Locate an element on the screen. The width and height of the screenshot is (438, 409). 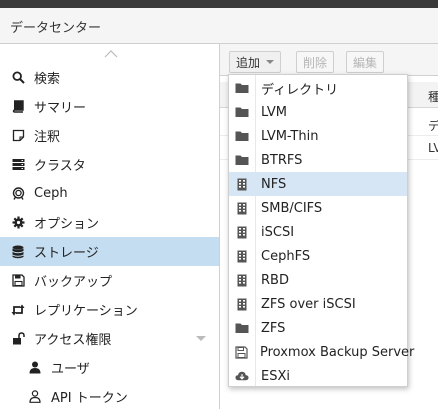
table-cell: LV is located at coordinates (433, 148).